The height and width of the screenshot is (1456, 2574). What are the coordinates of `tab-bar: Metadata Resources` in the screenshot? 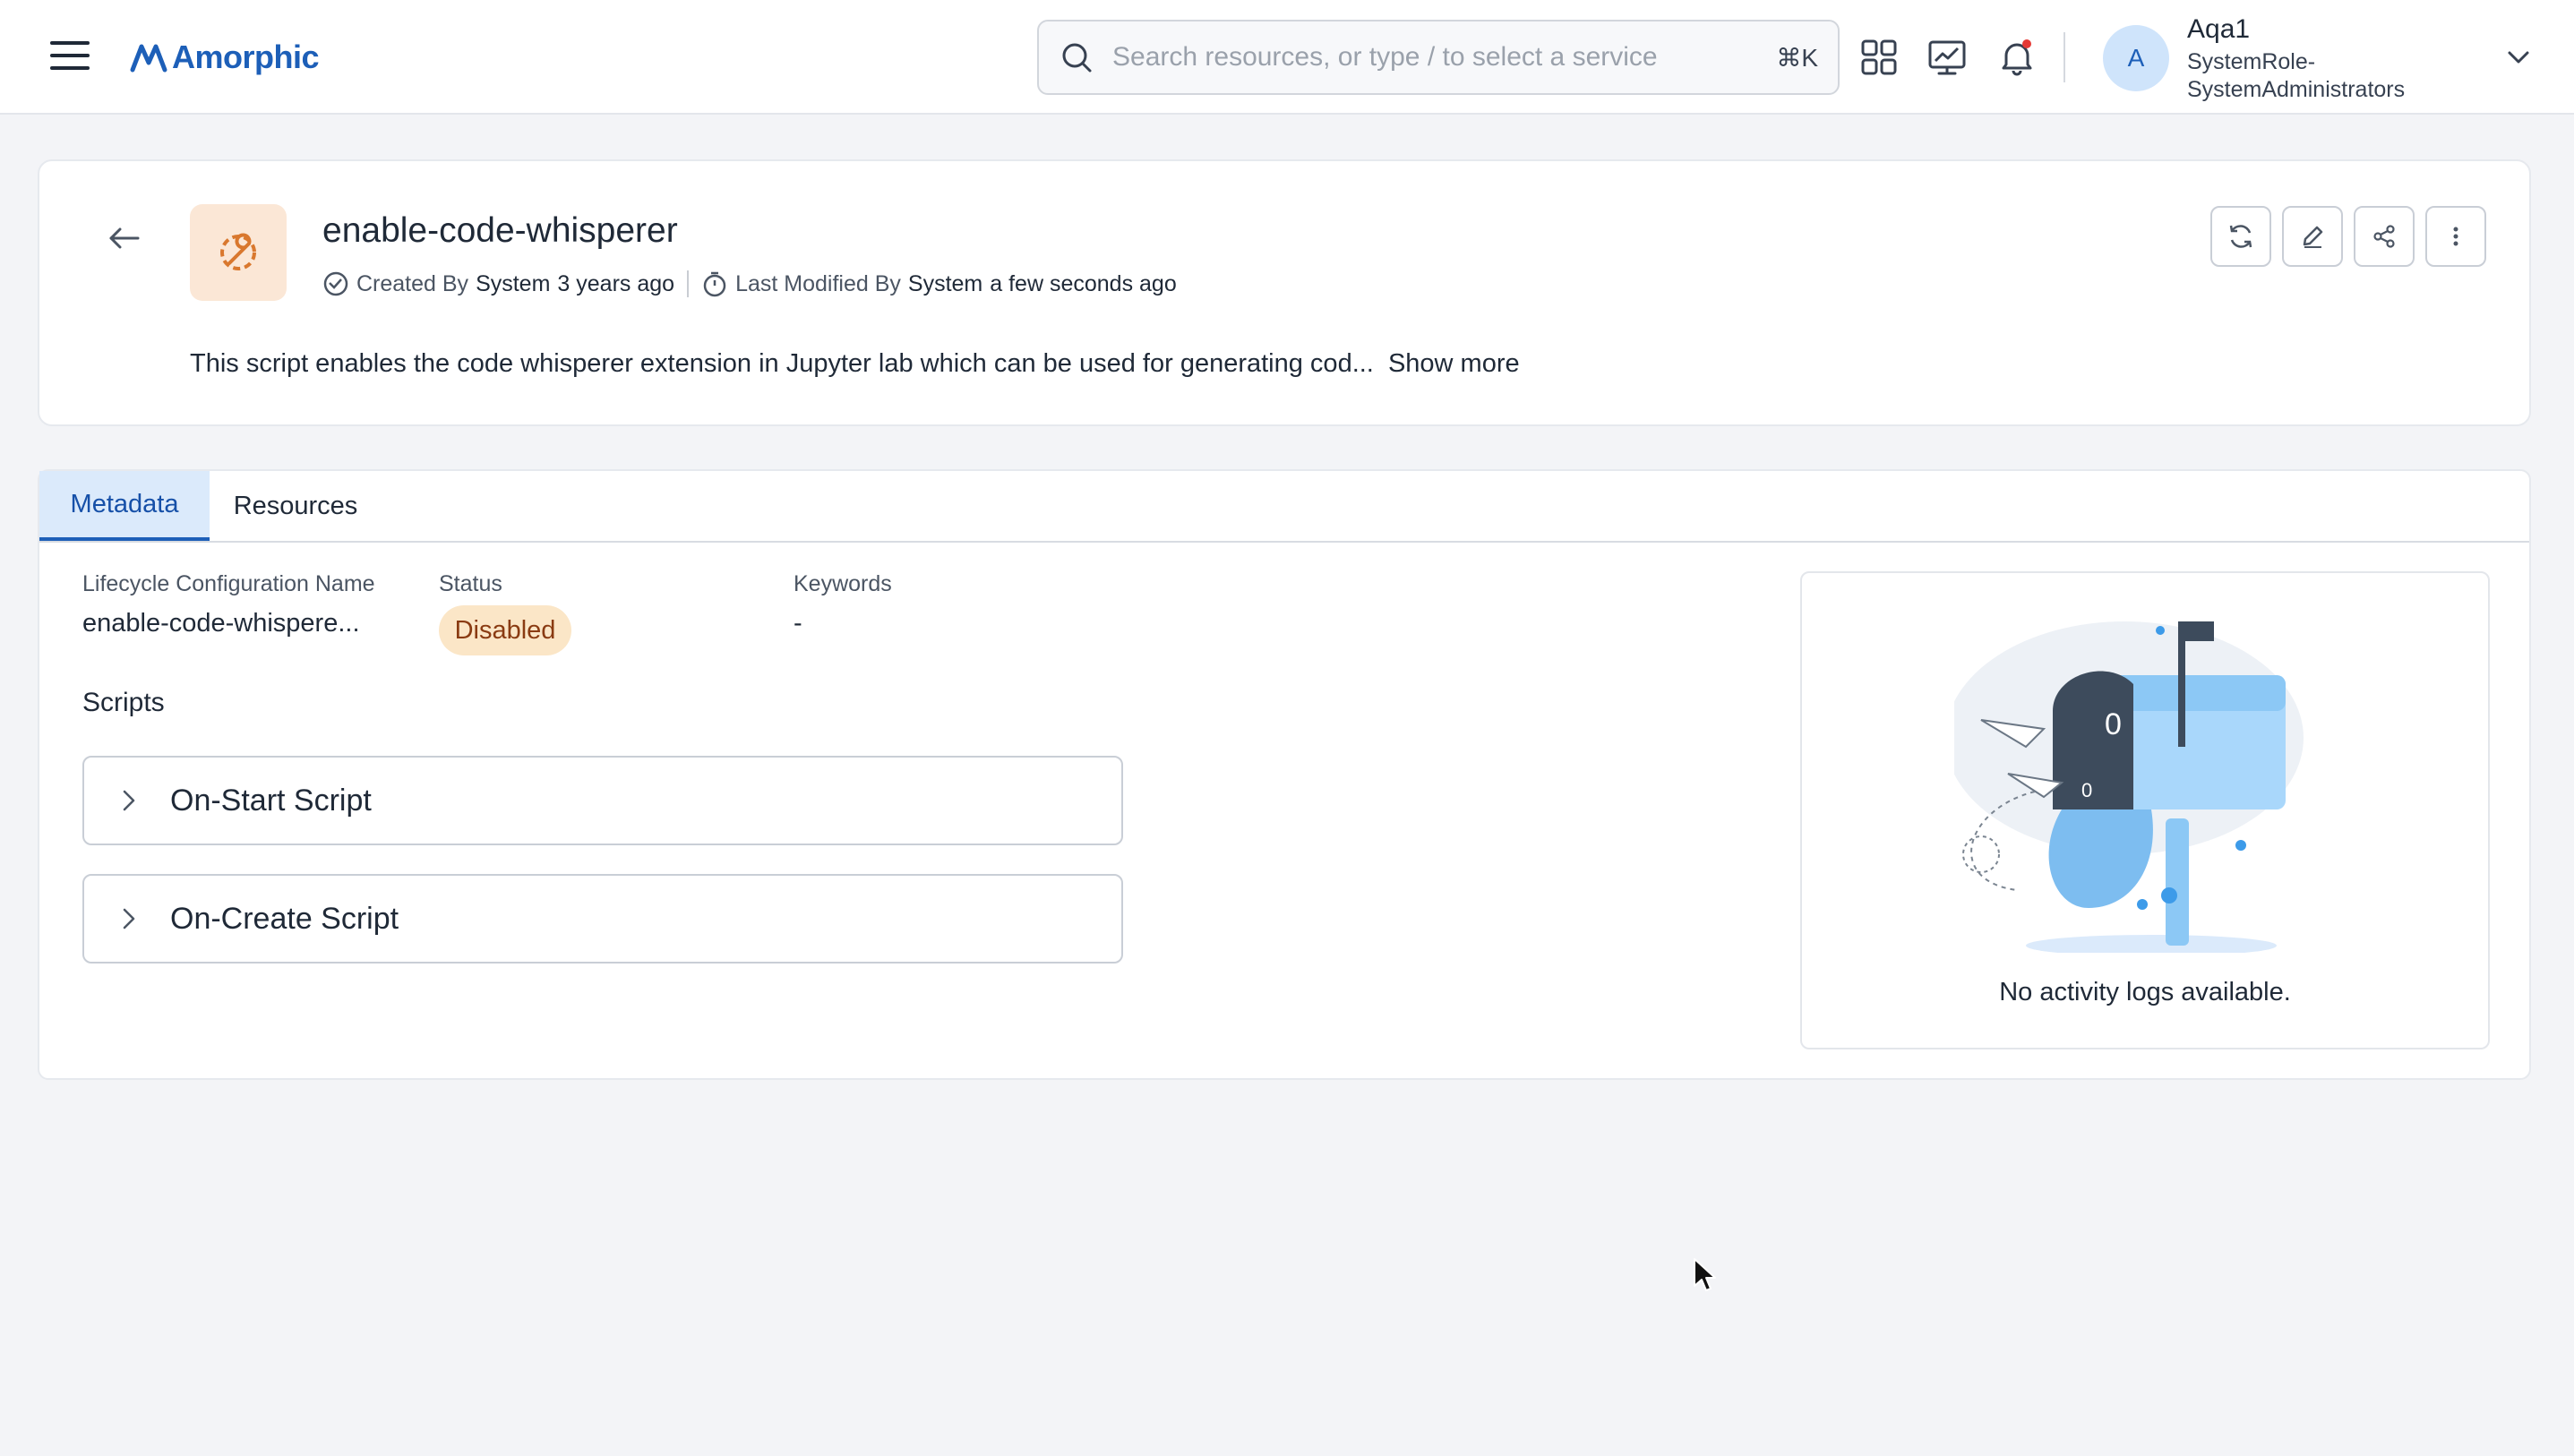 It's located at (1284, 507).